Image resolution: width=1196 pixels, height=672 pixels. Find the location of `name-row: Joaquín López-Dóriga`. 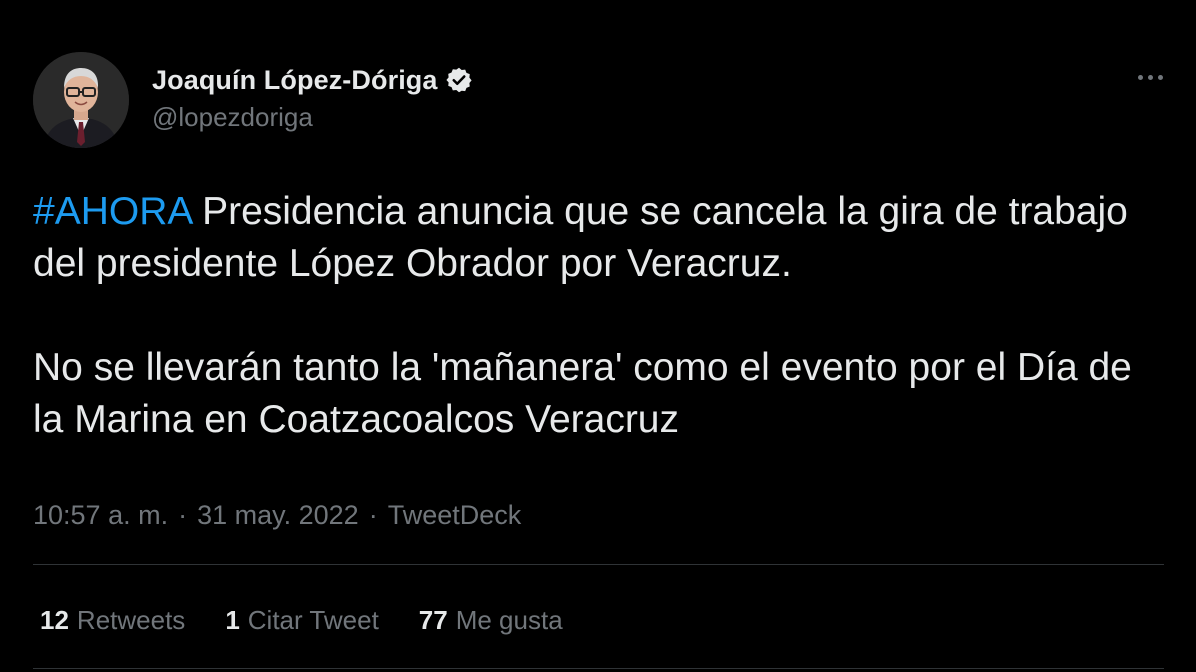

name-row: Joaquín López-Dóriga is located at coordinates (312, 80).